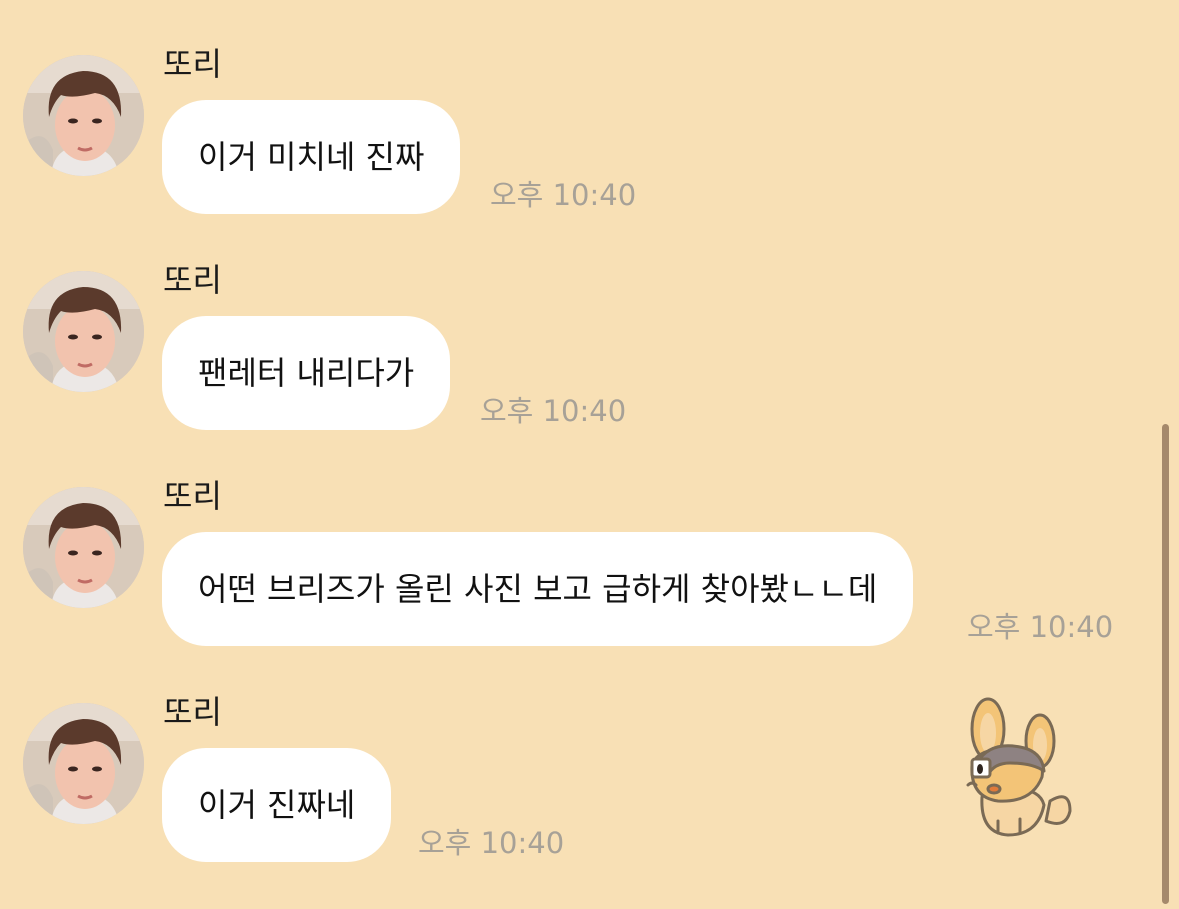 The image size is (1179, 909). I want to click on fox-sticker-icon, so click(1019, 767).